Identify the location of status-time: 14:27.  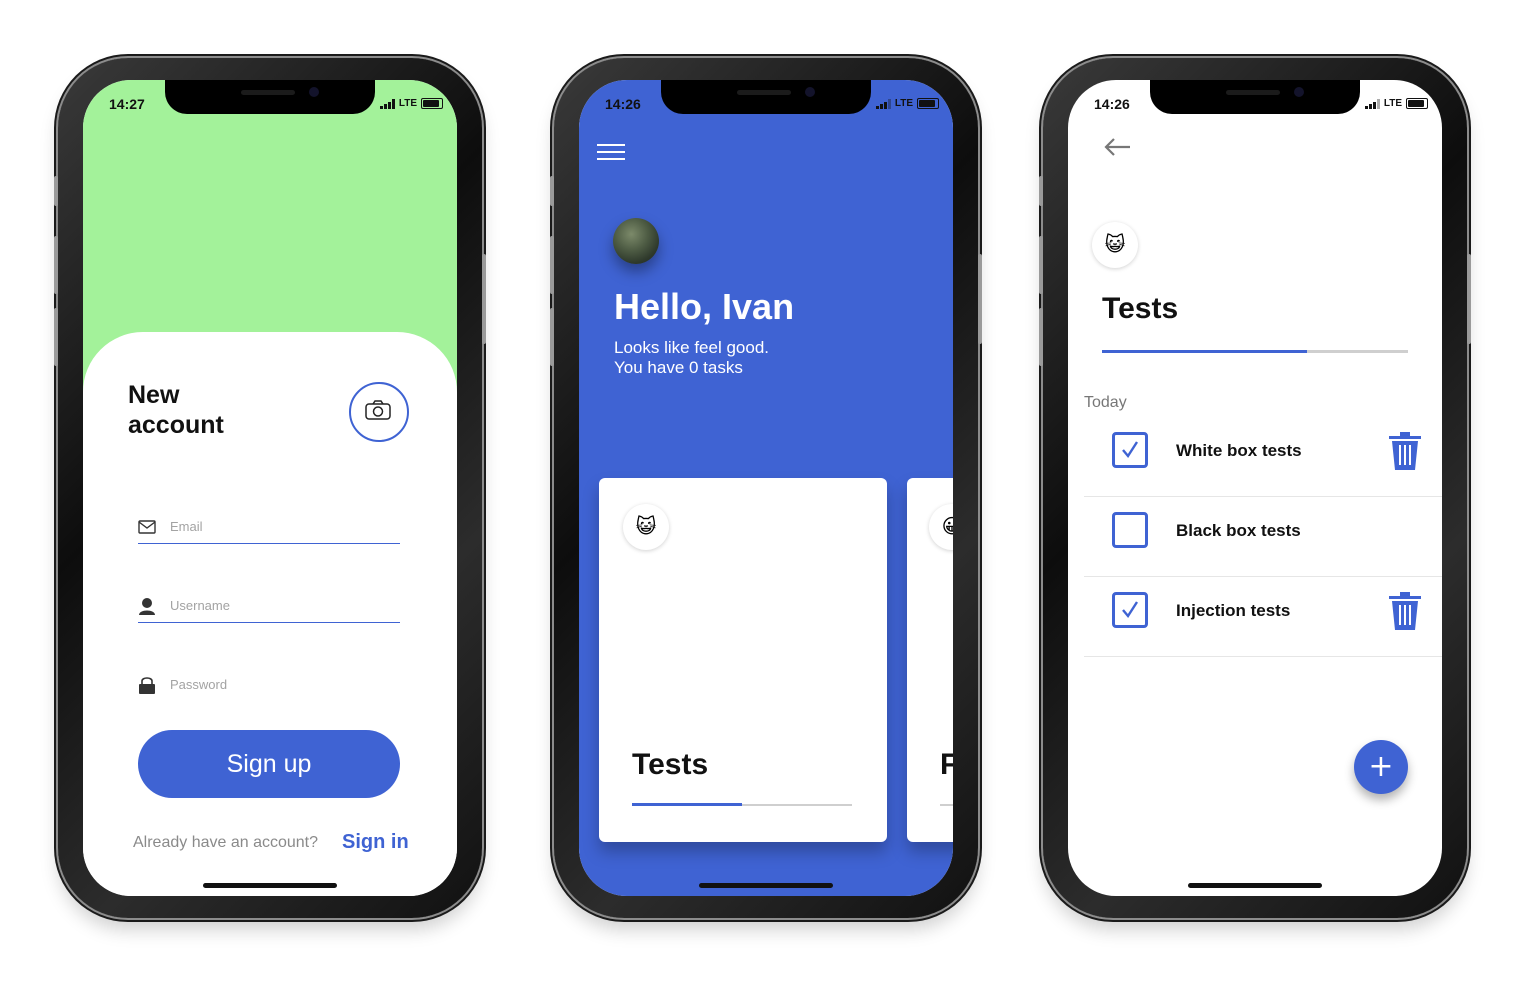
(127, 104).